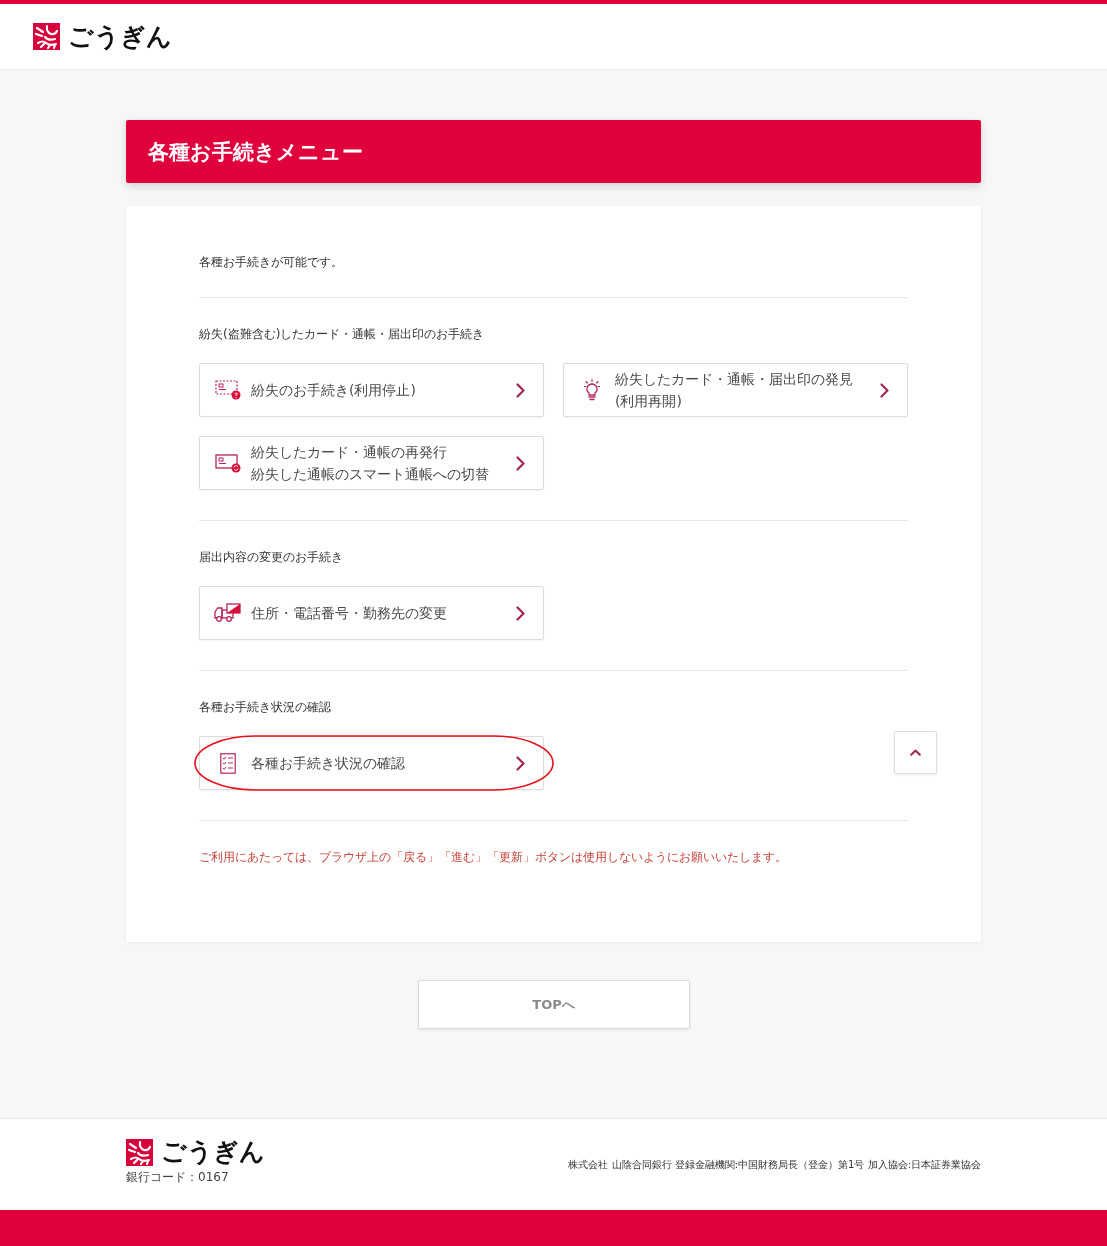  I want to click on menu-item-button: 住所・電話番号・勤務先の変更, so click(371, 613).